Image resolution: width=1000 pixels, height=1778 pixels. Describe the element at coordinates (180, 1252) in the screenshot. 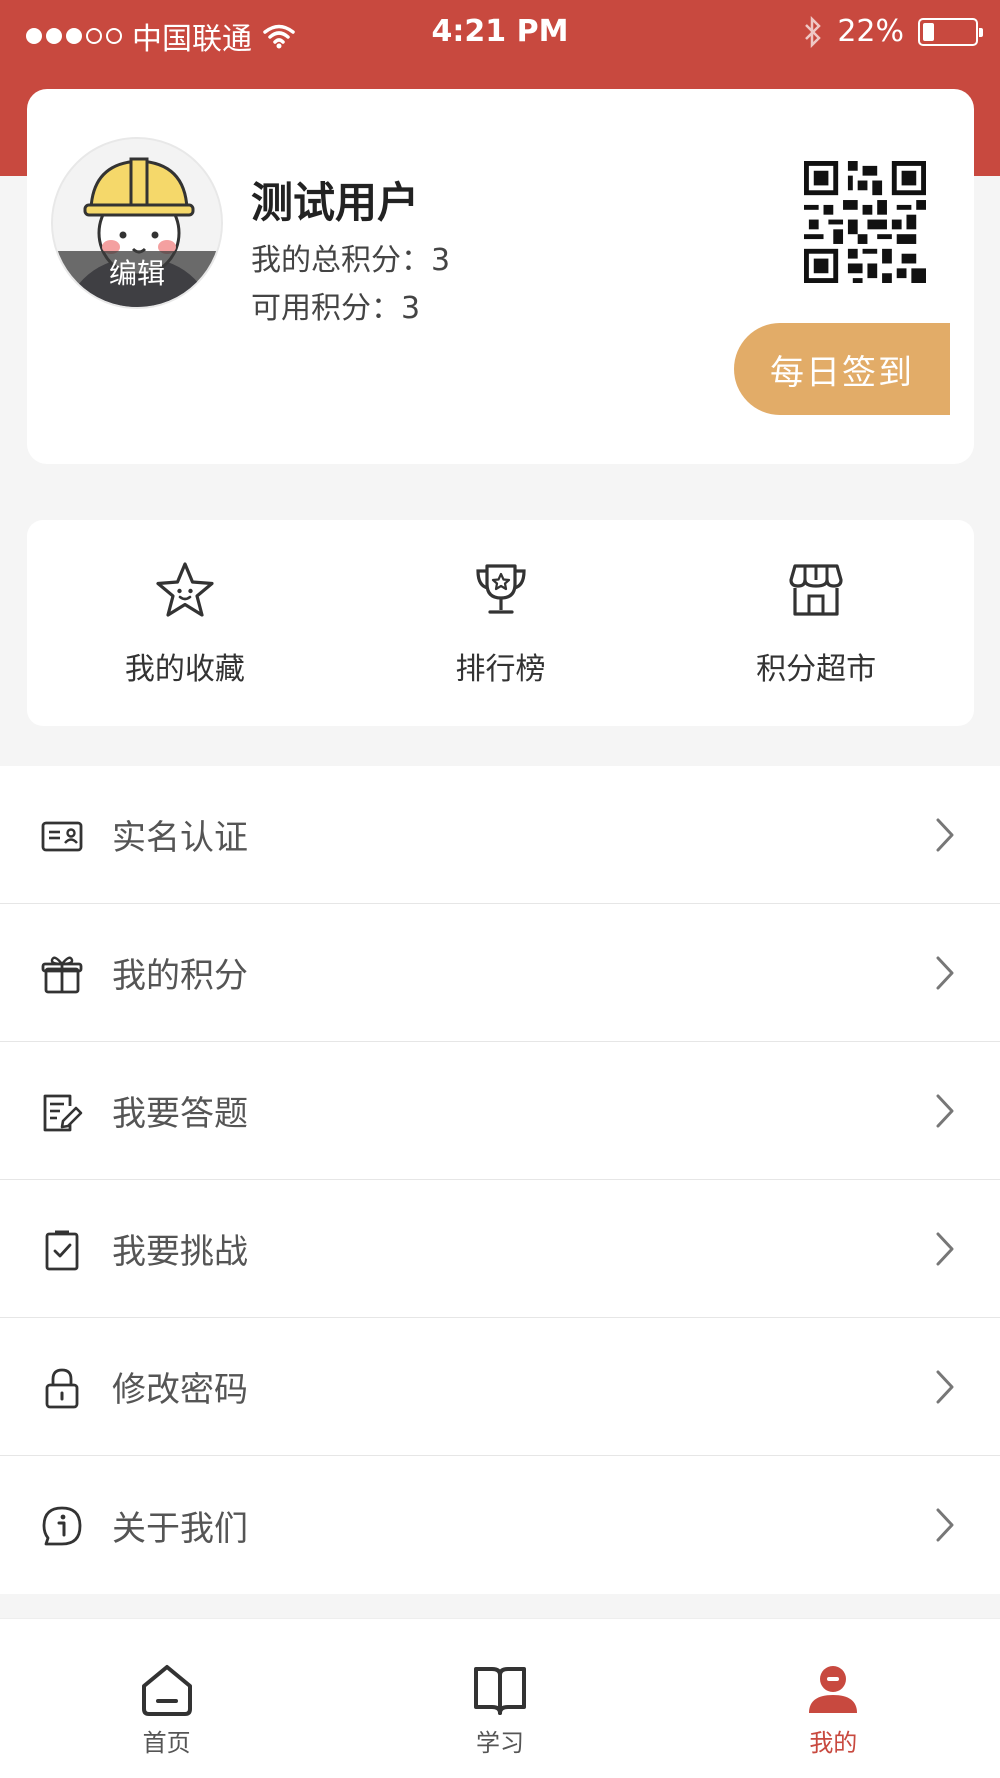

I see `menu-item-label: 我要挑战` at that location.